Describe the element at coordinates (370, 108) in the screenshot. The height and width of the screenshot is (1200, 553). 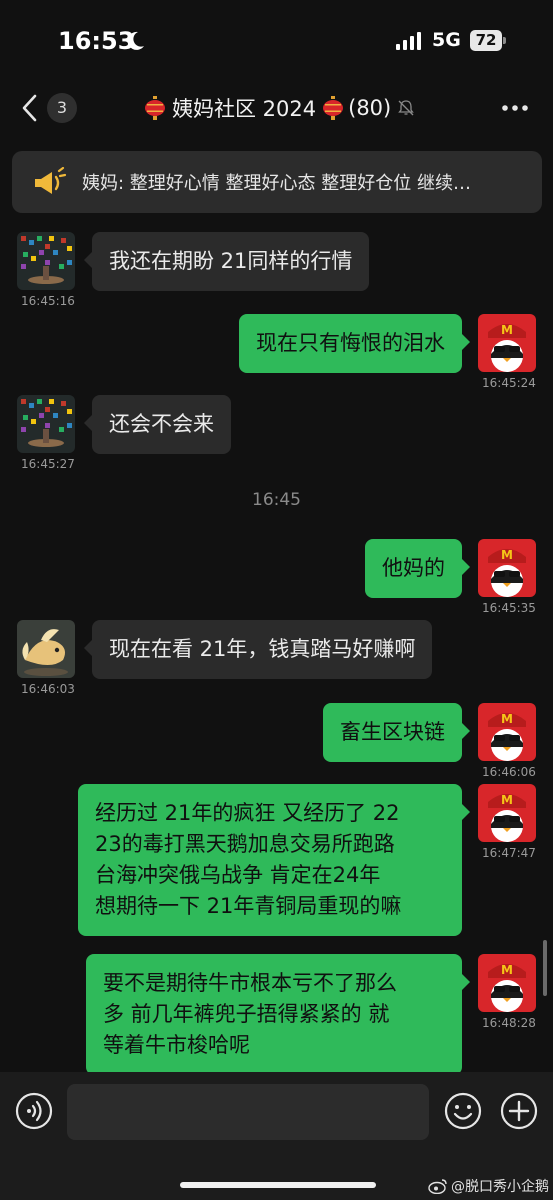
I see `member-count: (80)` at that location.